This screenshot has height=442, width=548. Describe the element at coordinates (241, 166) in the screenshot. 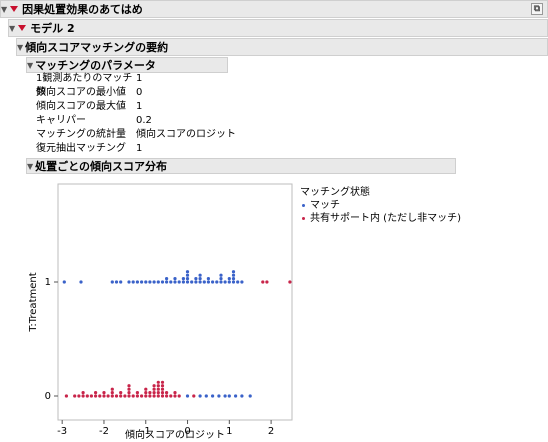

I see `dist-header: ▼ 処置ごとの傾向スコア分布` at that location.